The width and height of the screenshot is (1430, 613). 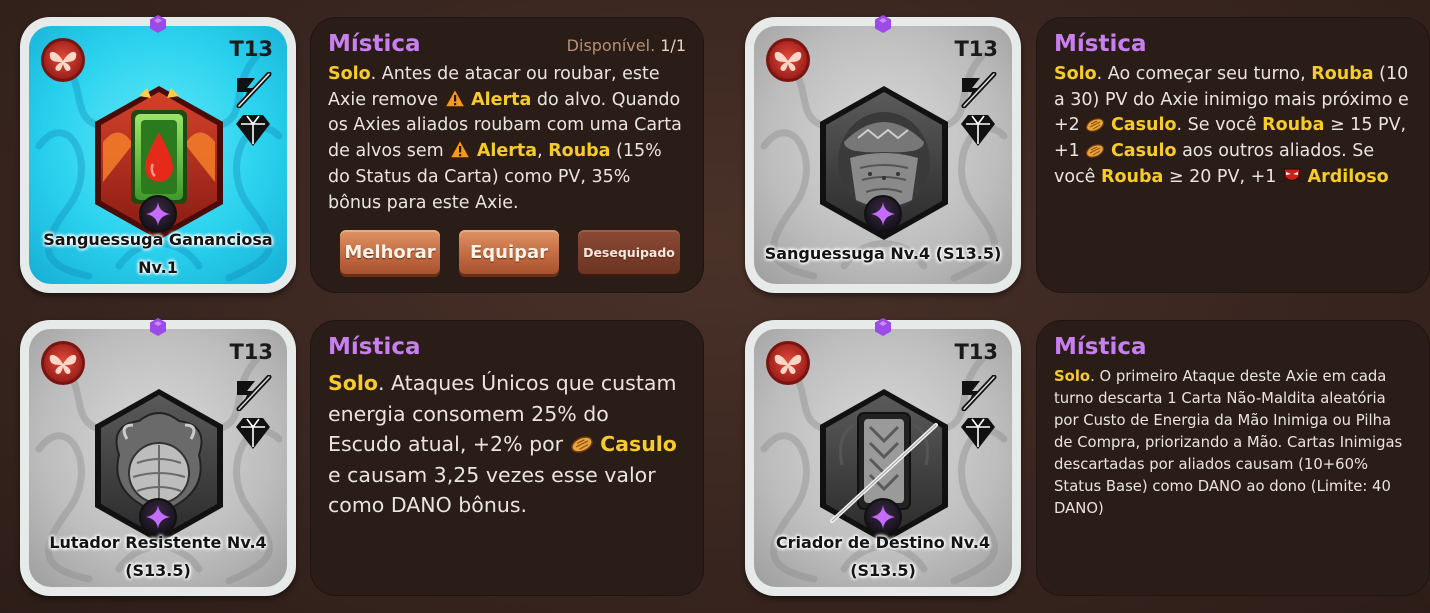 What do you see at coordinates (1204, 74) in the screenshot?
I see `desc-text-segment: . Ao começar seu turno,` at bounding box center [1204, 74].